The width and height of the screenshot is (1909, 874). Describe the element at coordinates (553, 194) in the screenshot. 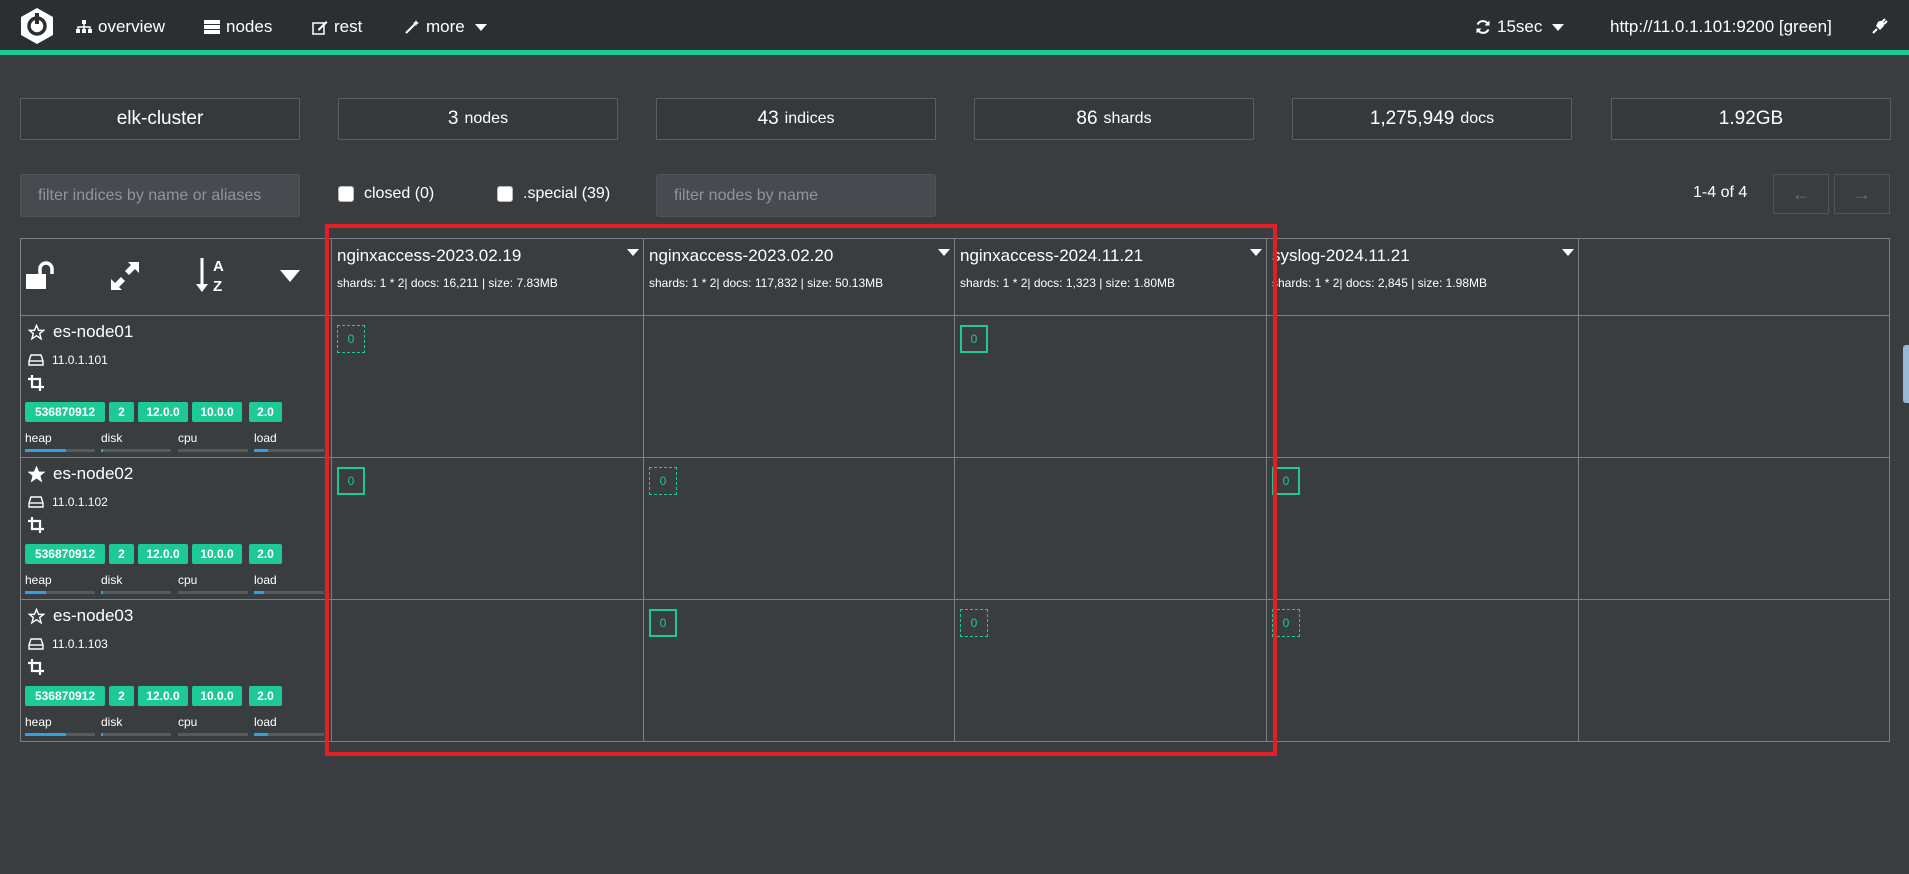

I see `special-checkbox: .special (39)` at that location.